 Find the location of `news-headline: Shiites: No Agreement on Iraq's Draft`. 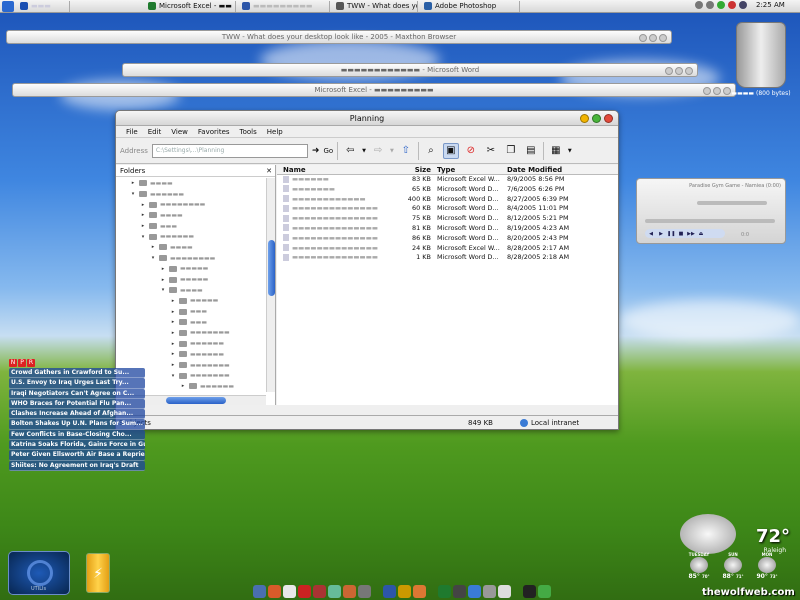

news-headline: Shiites: No Agreement on Iraq's Draft is located at coordinates (77, 465).